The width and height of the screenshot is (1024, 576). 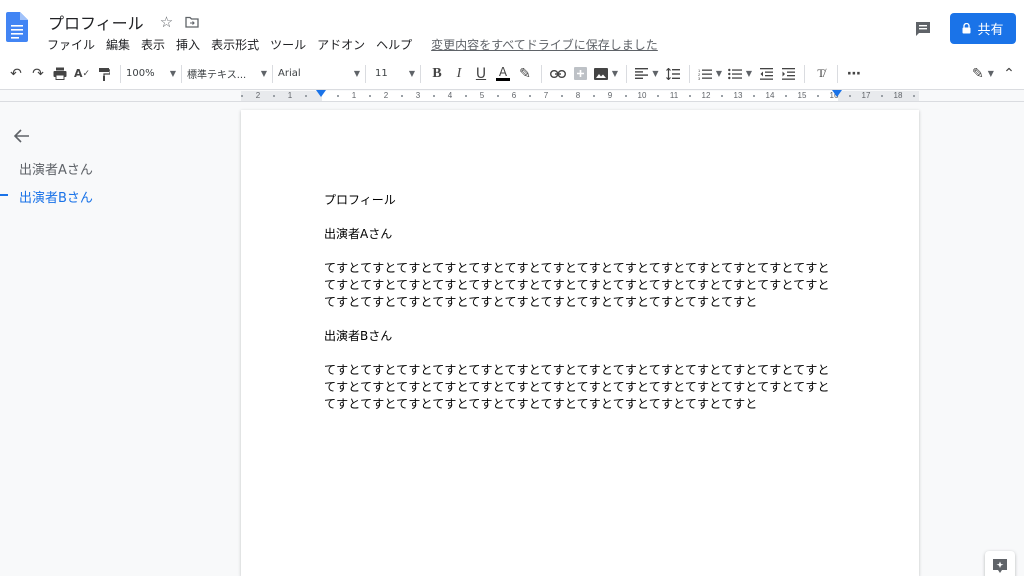 I want to click on scrollbar, so click(x=1017, y=339).